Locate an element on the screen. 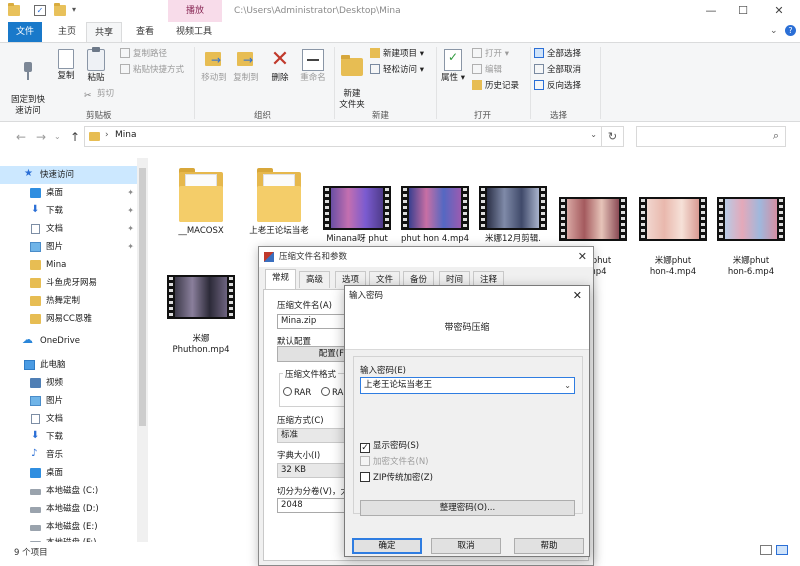 Image resolution: width=800 pixels, height=566 pixels. tab-video-tools: 视频工具 is located at coordinates (194, 32).